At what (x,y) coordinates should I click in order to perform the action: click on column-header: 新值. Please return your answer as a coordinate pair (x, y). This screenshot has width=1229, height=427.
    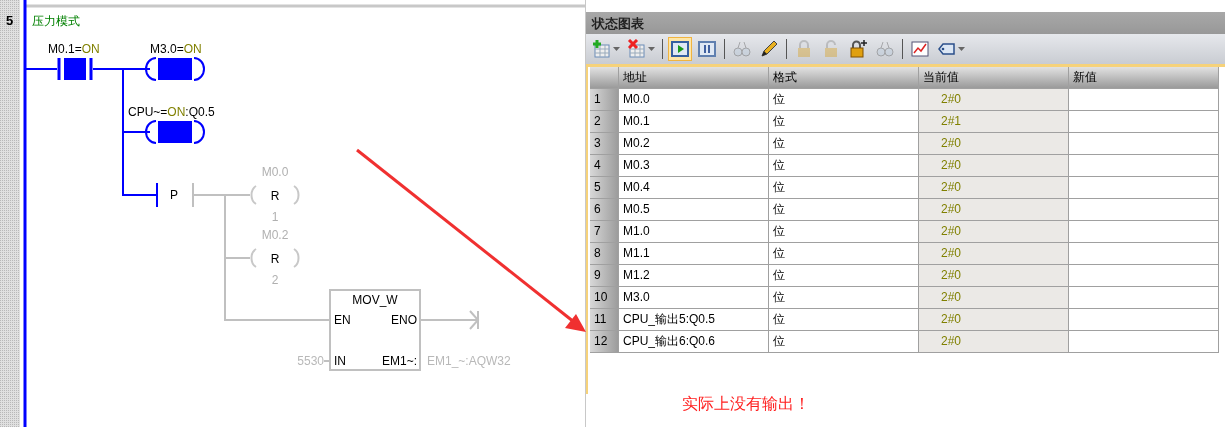
    Looking at the image, I should click on (1144, 78).